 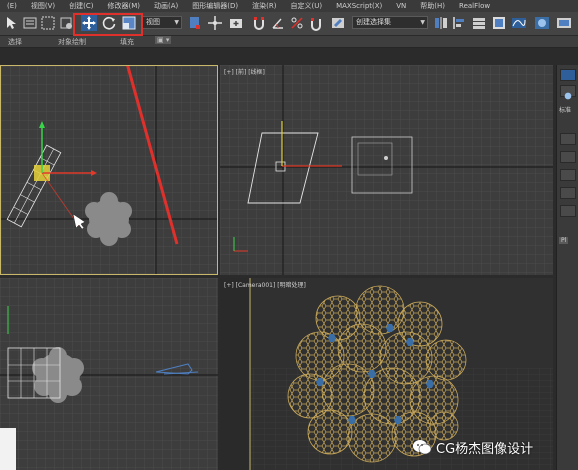 What do you see at coordinates (432, 6) in the screenshot?
I see `menu-help: 帮助(H)` at bounding box center [432, 6].